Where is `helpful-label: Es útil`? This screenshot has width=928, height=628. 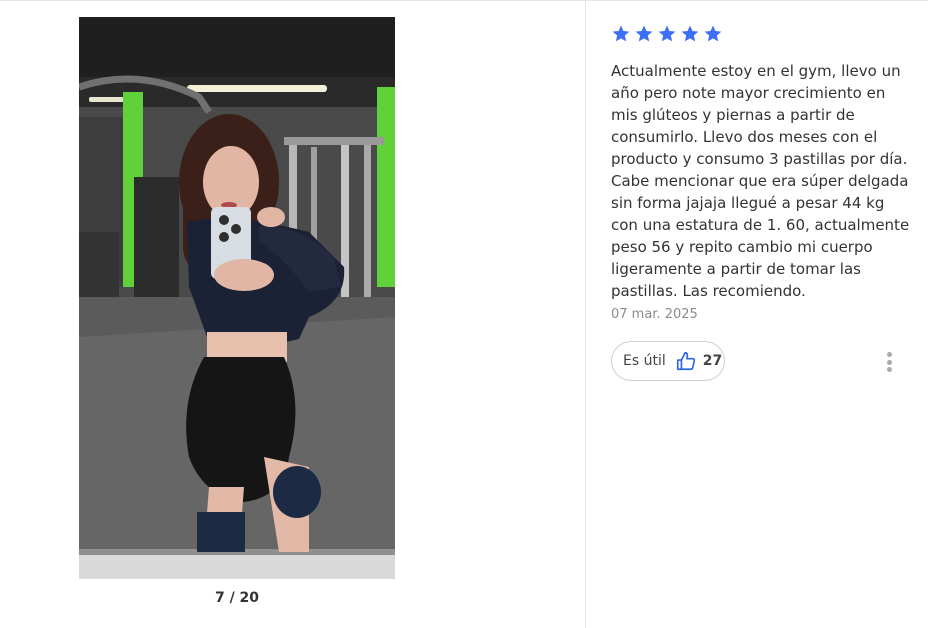 helpful-label: Es útil is located at coordinates (644, 361).